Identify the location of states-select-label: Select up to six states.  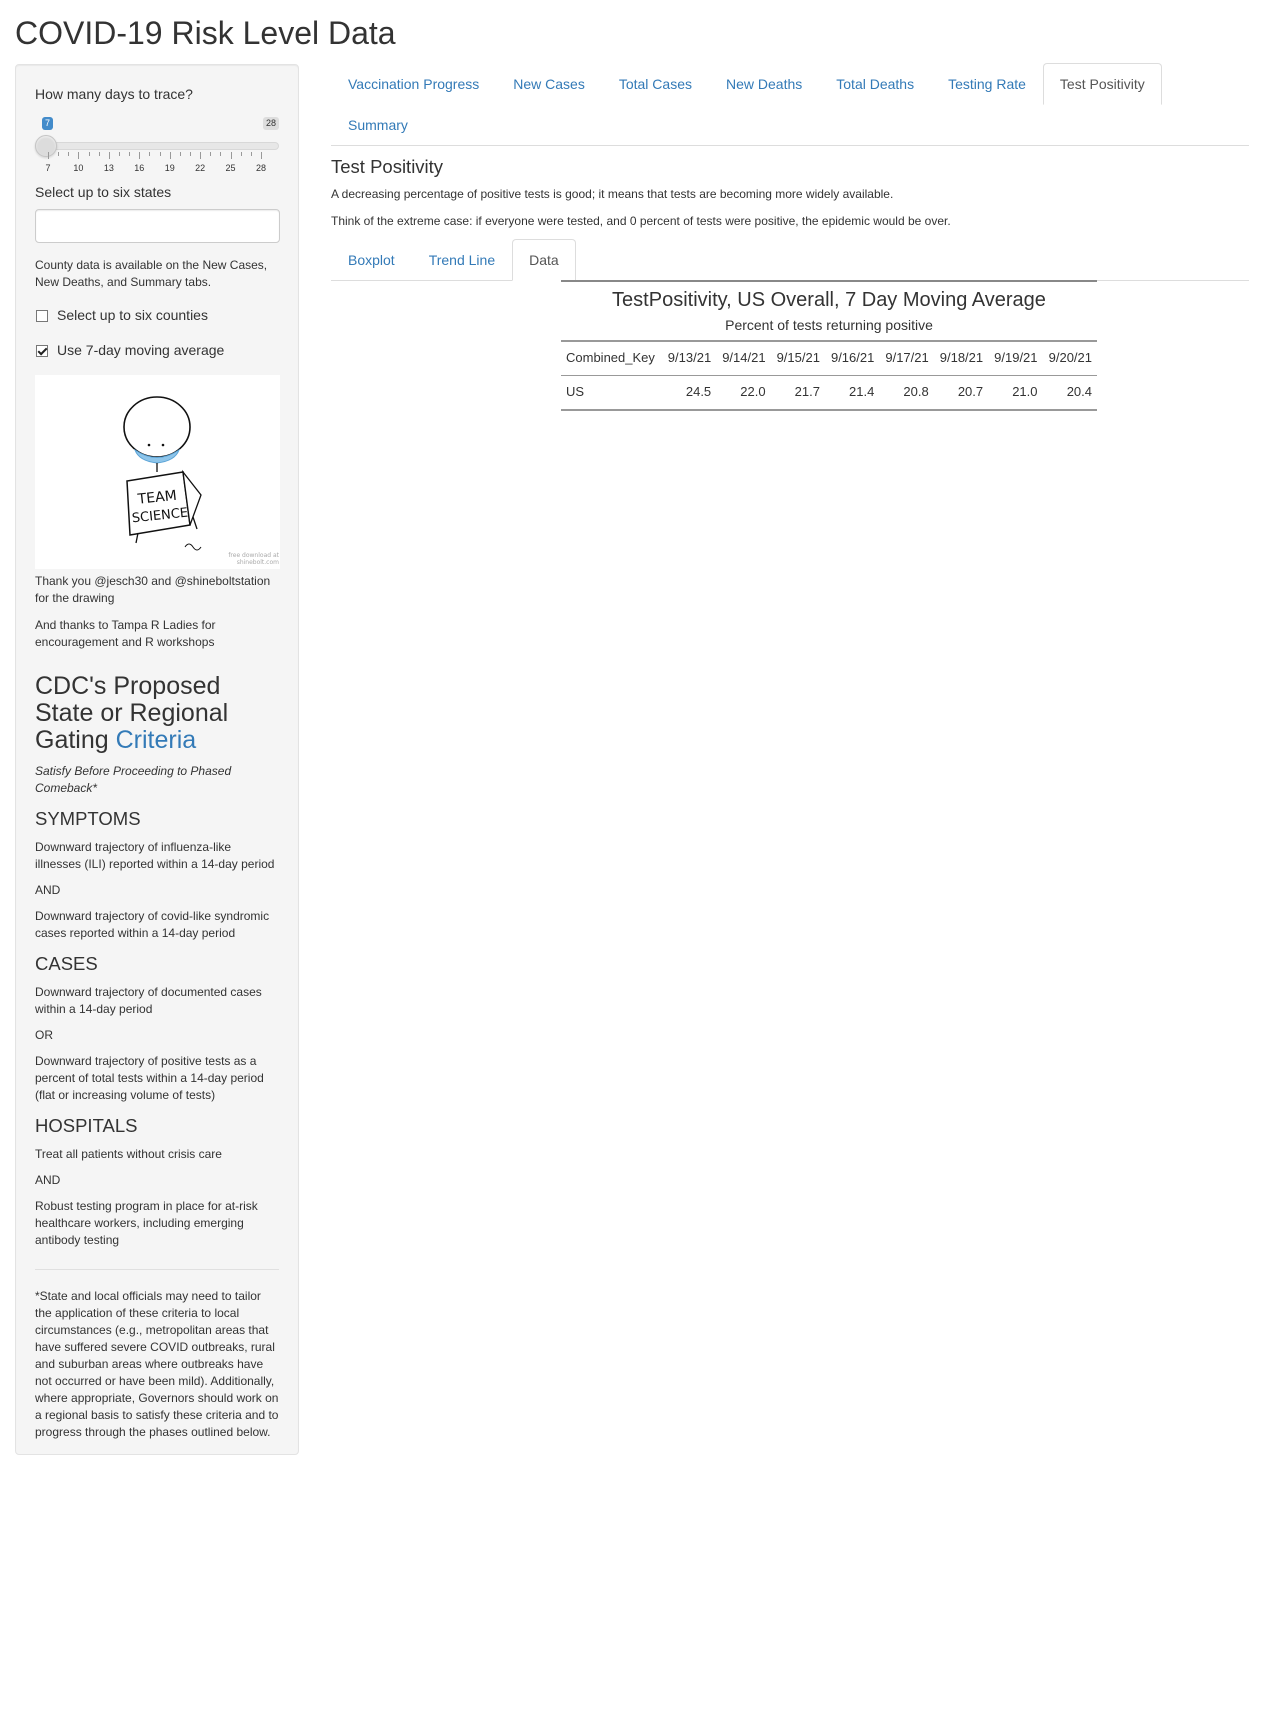
(103, 192).